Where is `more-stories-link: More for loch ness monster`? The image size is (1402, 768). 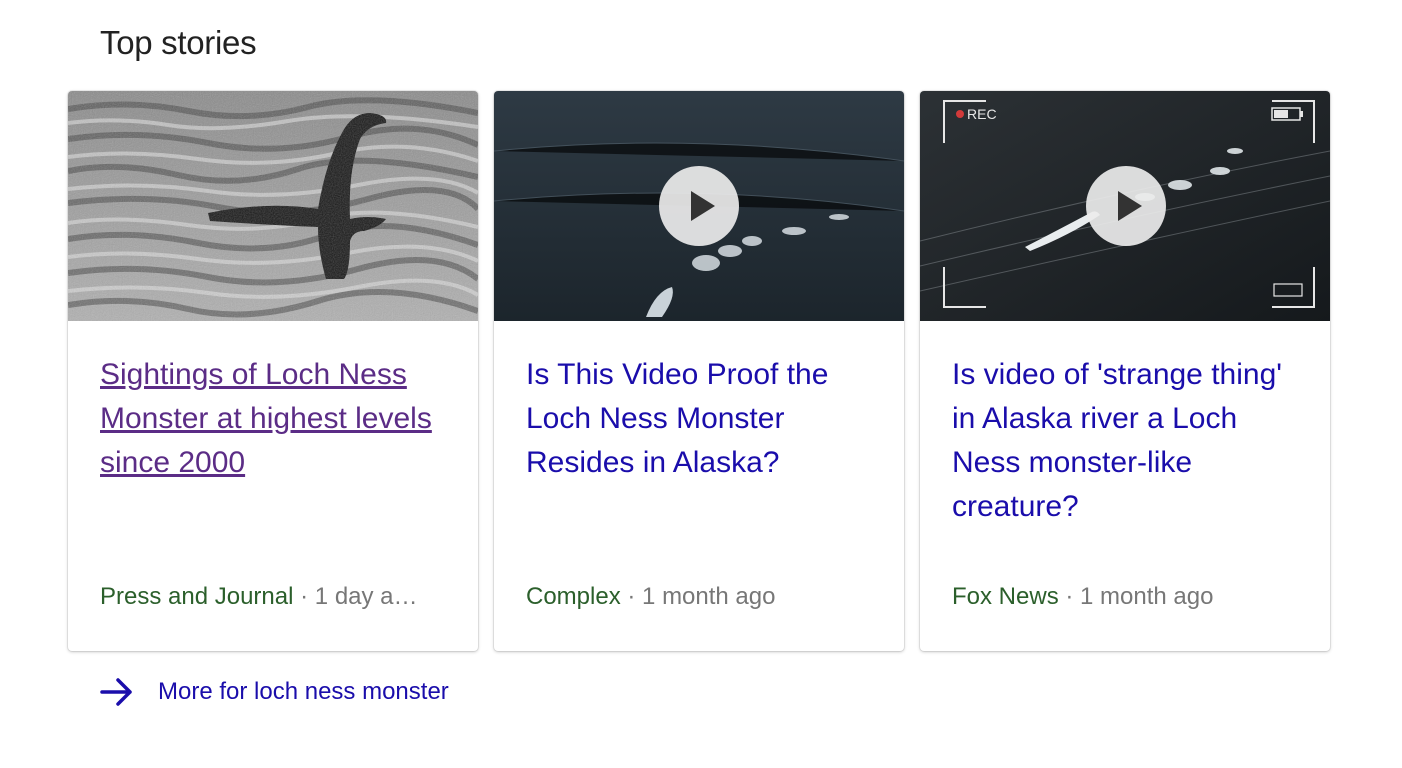 more-stories-link: More for loch ness monster is located at coordinates (274, 692).